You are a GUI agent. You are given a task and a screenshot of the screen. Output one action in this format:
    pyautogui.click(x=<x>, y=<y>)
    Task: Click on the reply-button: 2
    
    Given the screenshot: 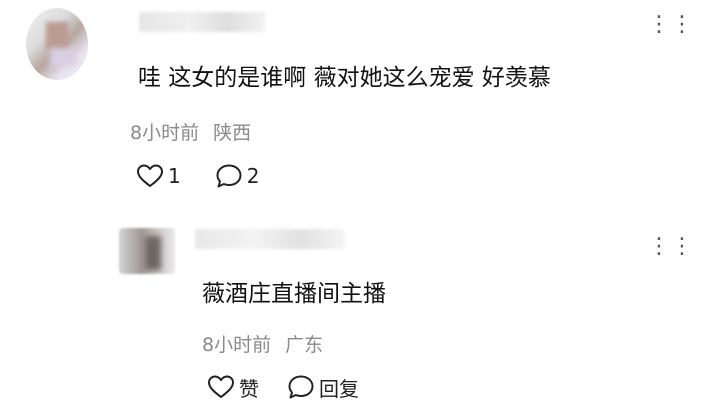 What is the action you would take?
    pyautogui.click(x=237, y=176)
    